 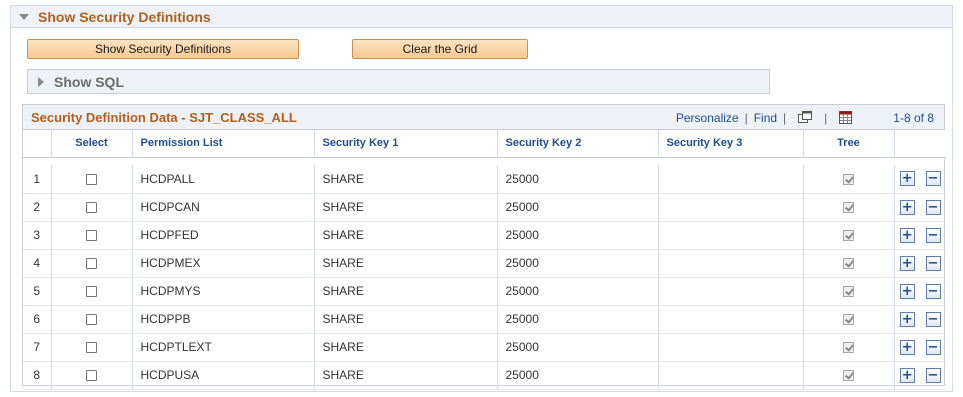 I want to click on section-header-security-definitions: Show Security Definitions, so click(x=481, y=16).